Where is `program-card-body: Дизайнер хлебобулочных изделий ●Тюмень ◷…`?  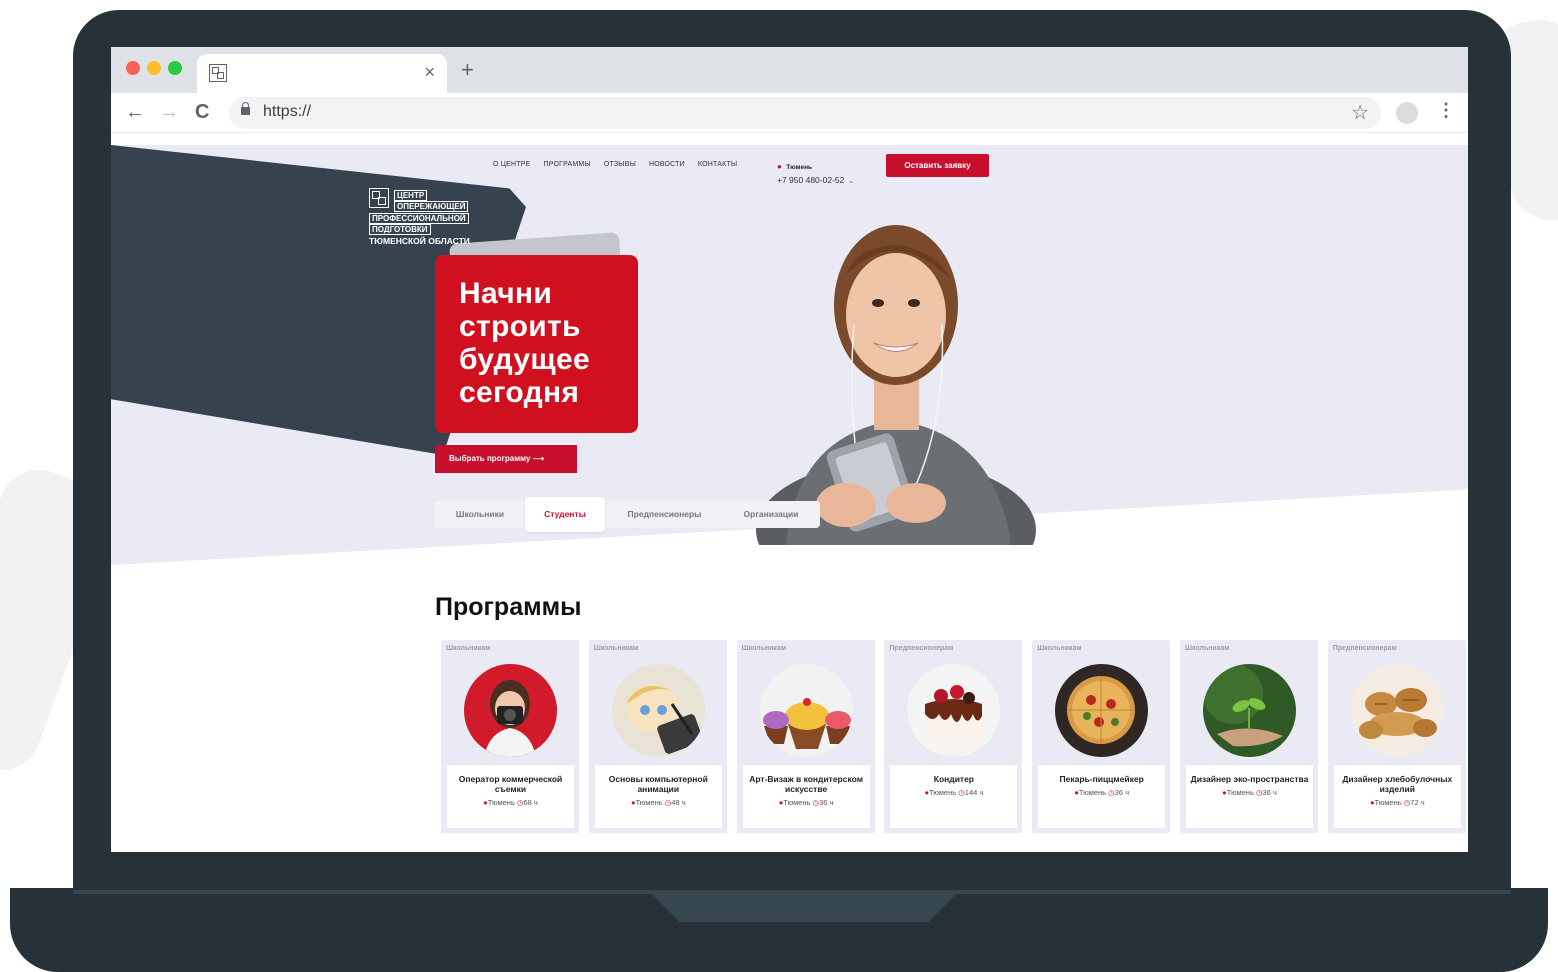 program-card-body: Дизайнер хлебобулочных изделий ●Тюмень ◷… is located at coordinates (1397, 796).